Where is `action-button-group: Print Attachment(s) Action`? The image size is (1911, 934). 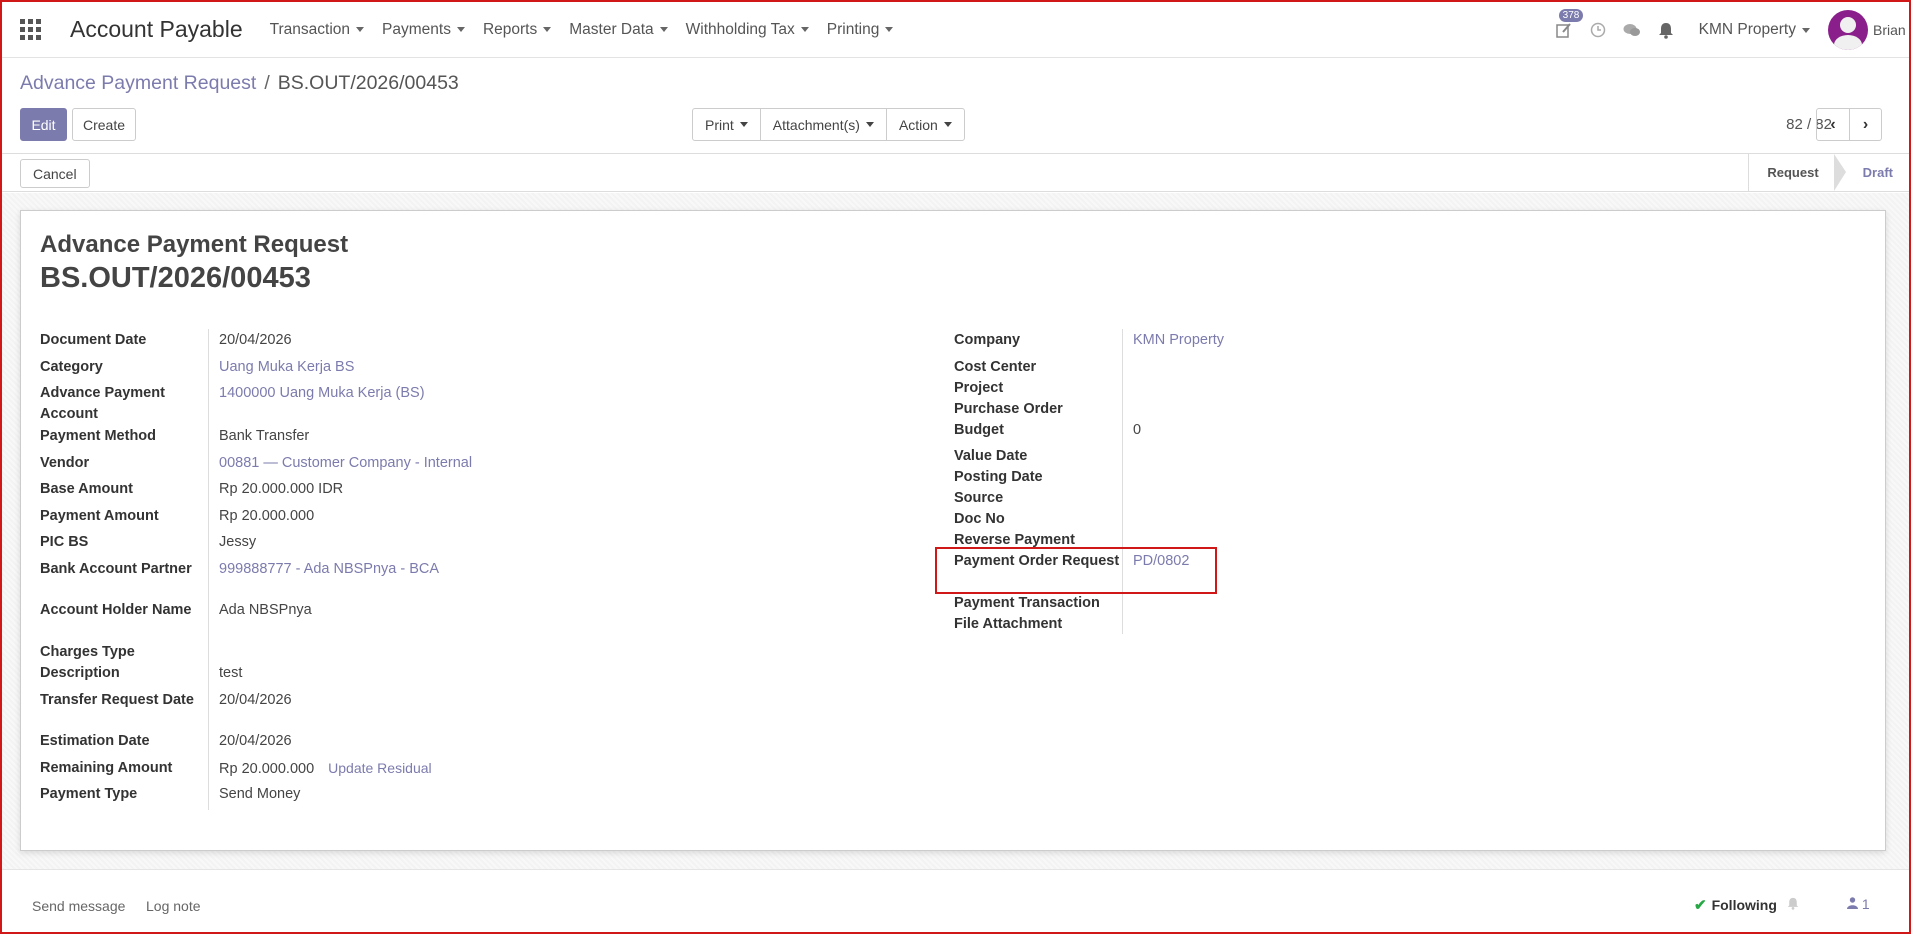
action-button-group: Print Attachment(s) Action is located at coordinates (828, 124).